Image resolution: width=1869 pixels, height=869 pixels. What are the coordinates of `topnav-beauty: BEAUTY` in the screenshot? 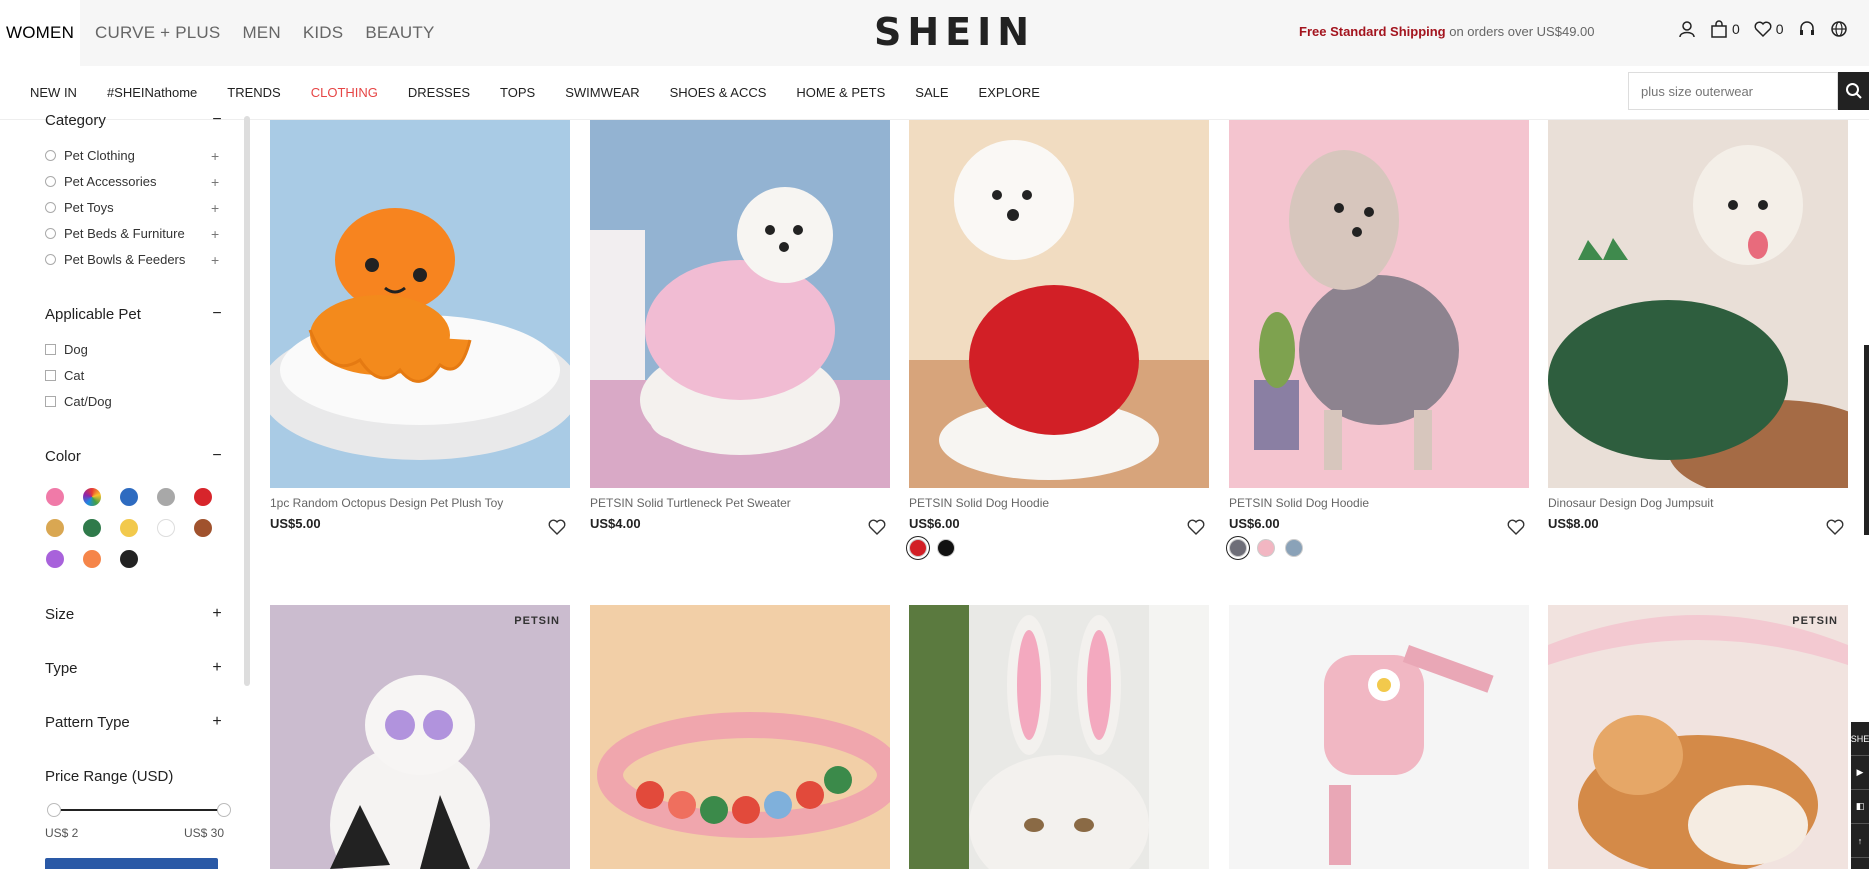 It's located at (399, 33).